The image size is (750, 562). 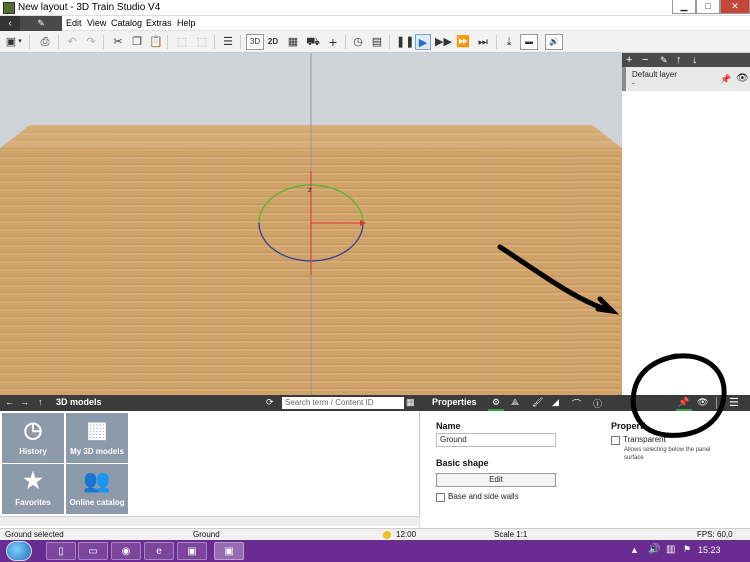 What do you see at coordinates (555, 402) in the screenshot?
I see `terrain-icon: ◢` at bounding box center [555, 402].